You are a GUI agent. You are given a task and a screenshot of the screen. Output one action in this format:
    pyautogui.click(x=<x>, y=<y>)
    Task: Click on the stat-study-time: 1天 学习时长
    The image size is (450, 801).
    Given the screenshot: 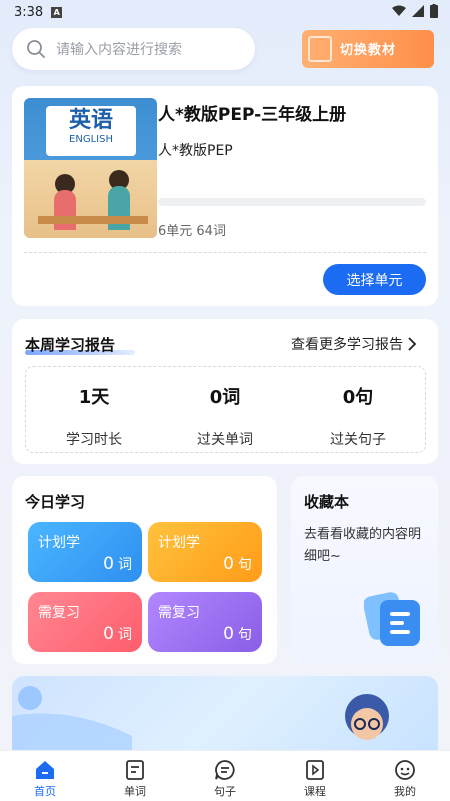 What is the action you would take?
    pyautogui.click(x=94, y=416)
    